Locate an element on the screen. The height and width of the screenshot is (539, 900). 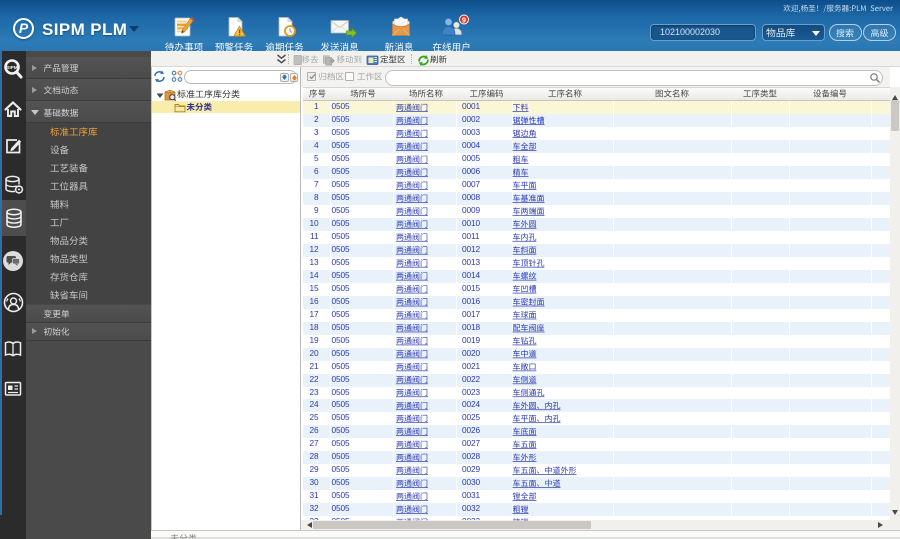
svg-text: 9 is located at coordinates (464, 19).